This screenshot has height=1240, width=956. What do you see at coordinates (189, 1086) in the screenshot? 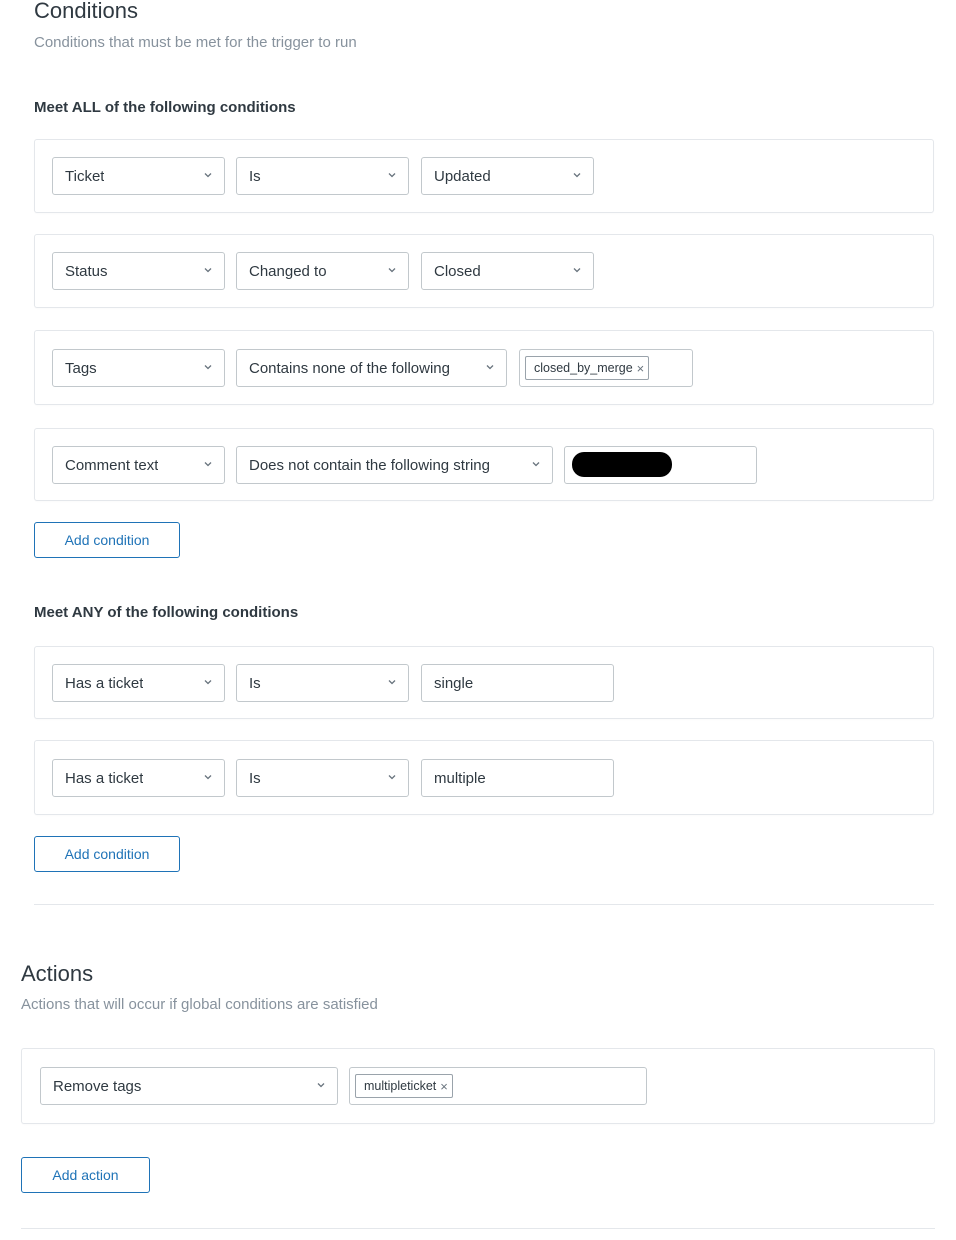
I see `action-select: Remove tags` at bounding box center [189, 1086].